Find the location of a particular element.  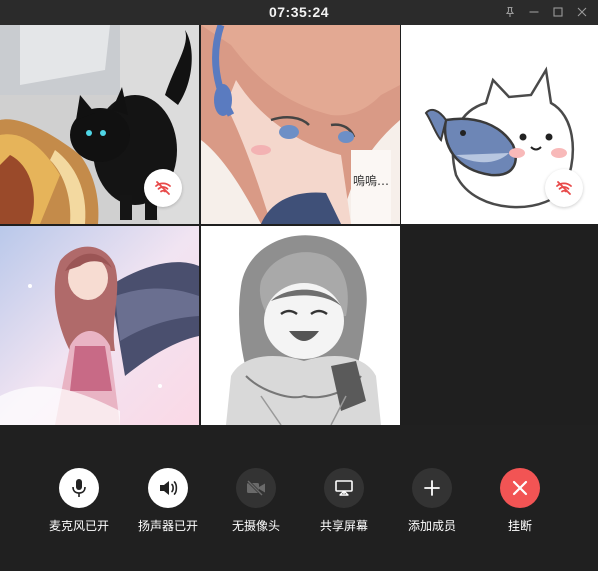

share-screen-button: 共享屏幕 is located at coordinates (344, 501).